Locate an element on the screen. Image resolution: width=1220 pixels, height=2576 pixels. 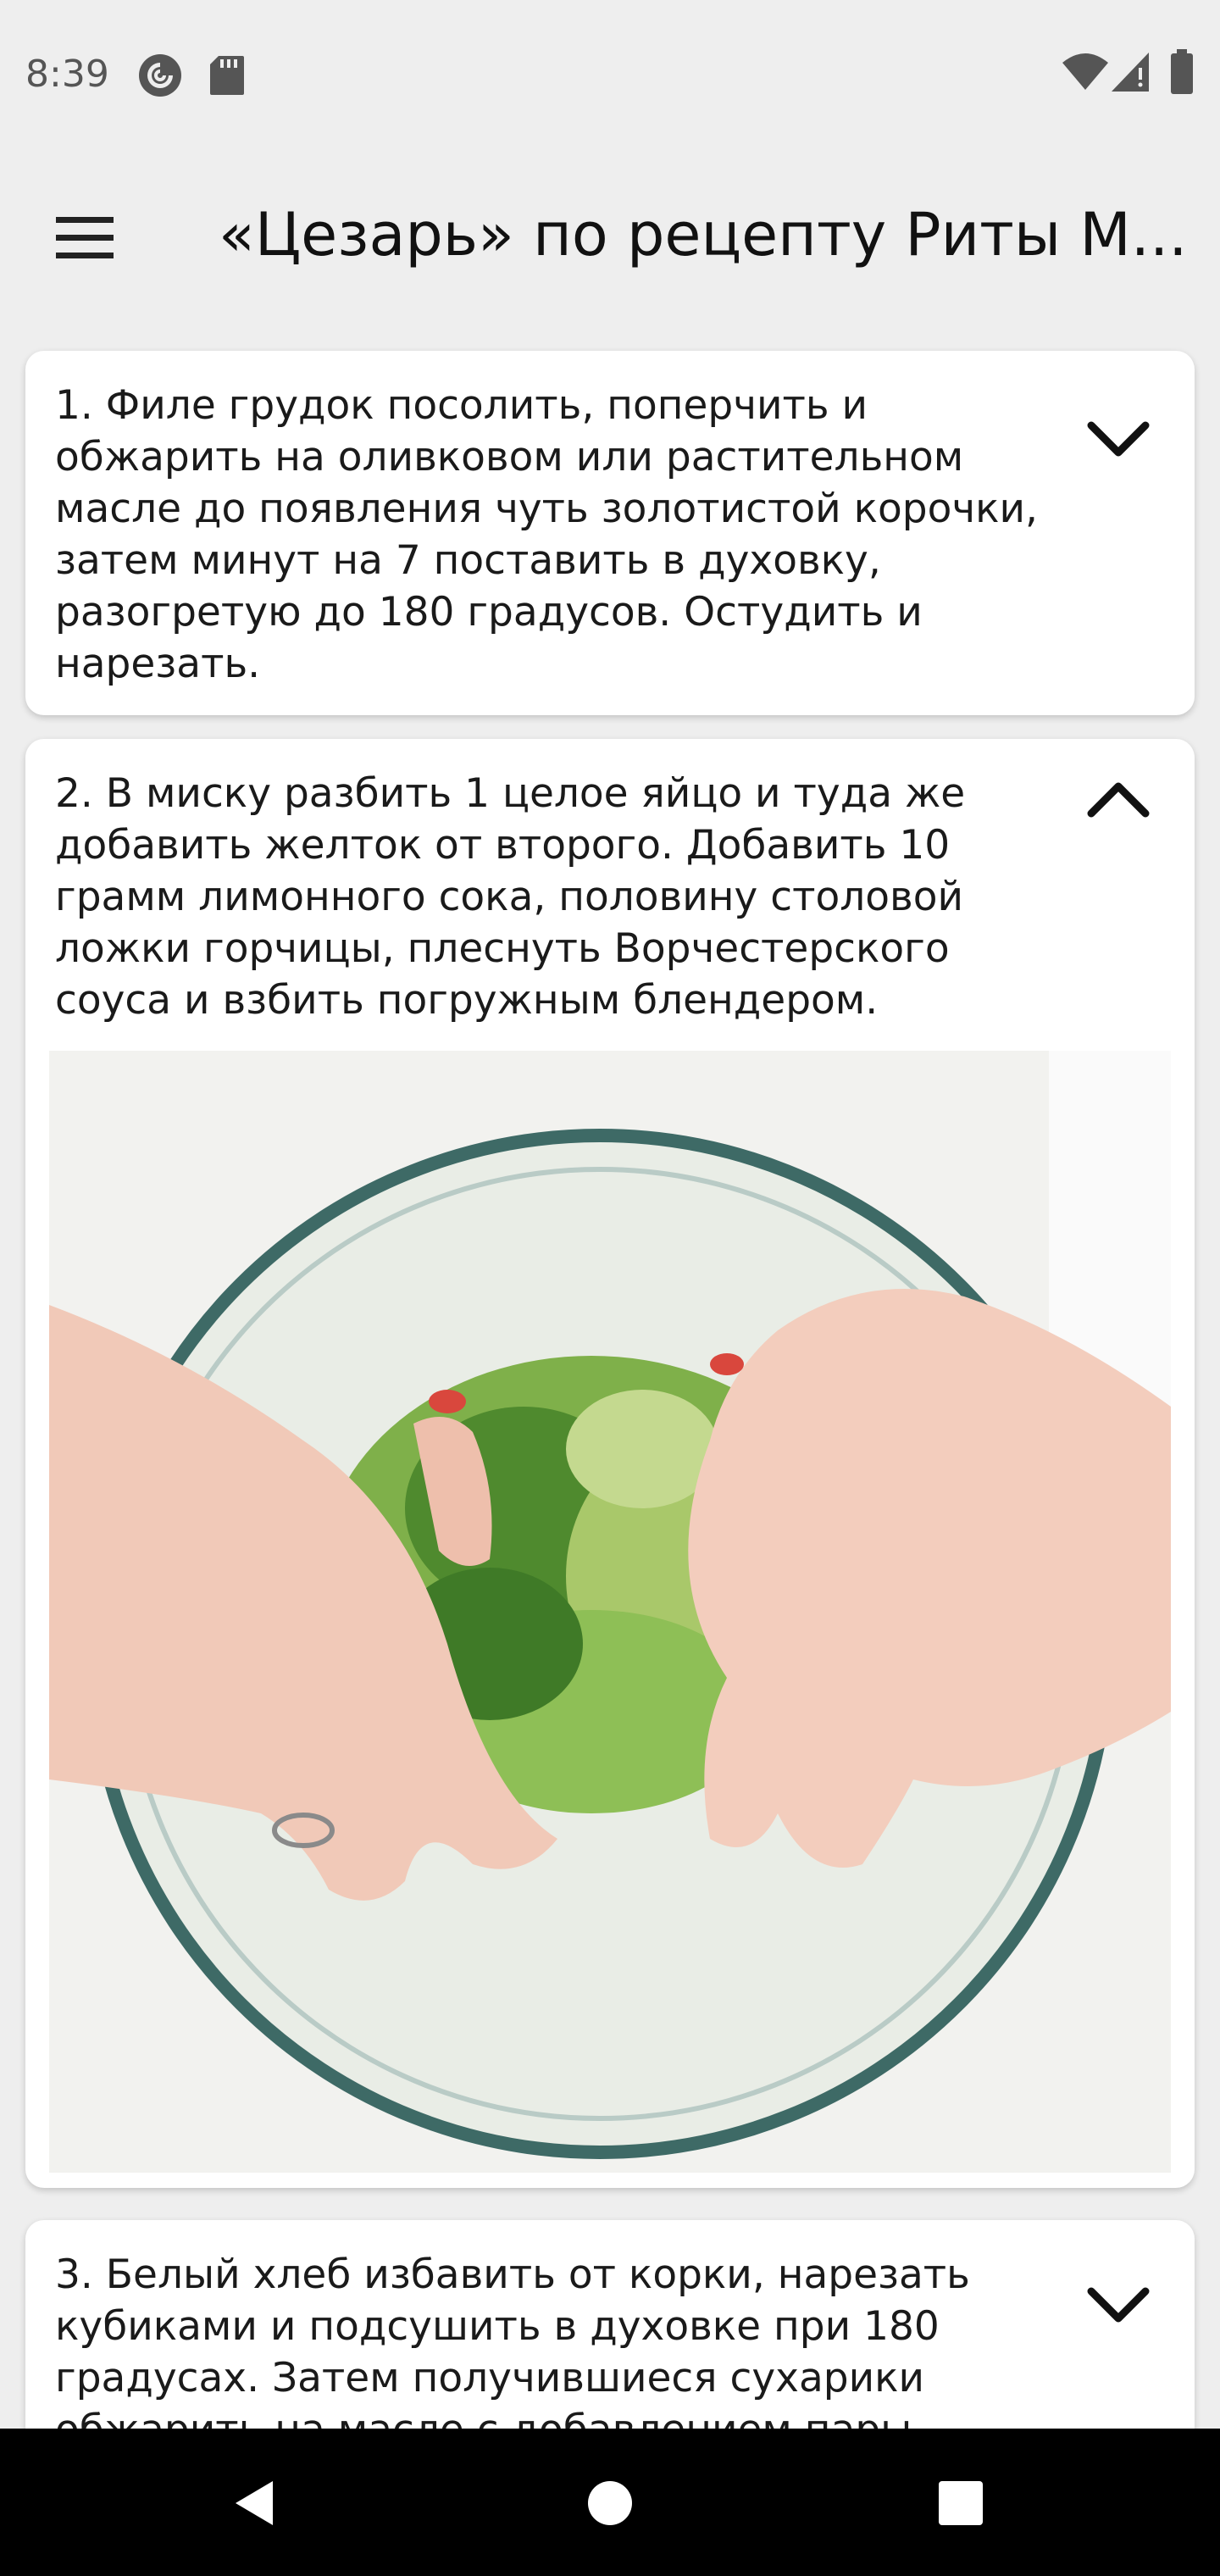
expand-step-1-button is located at coordinates (1118, 440).